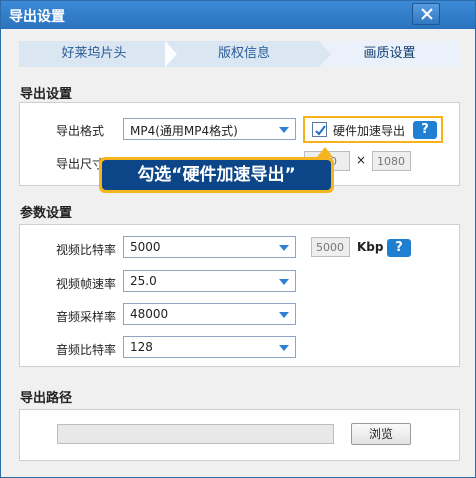  I want to click on tab-quality: 画质设置, so click(389, 54).